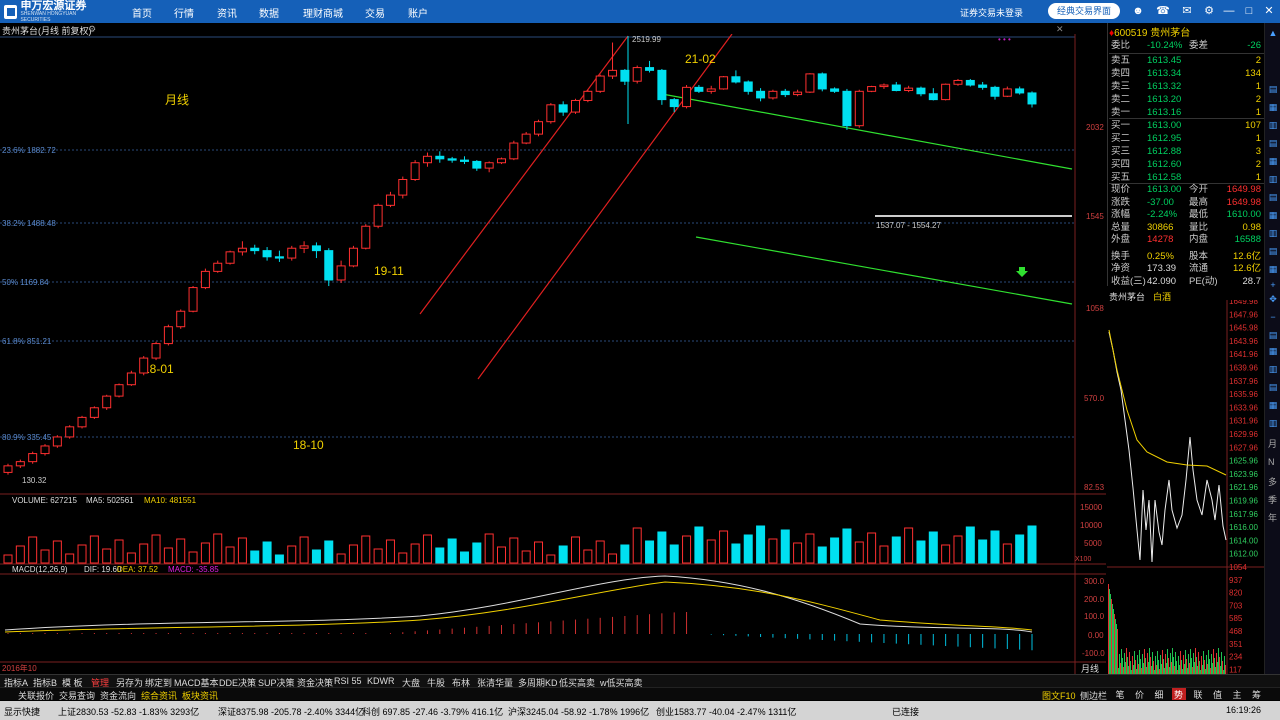 This screenshot has height=720, width=1280. I want to click on sidebar-label-month: 月, so click(1272, 443).